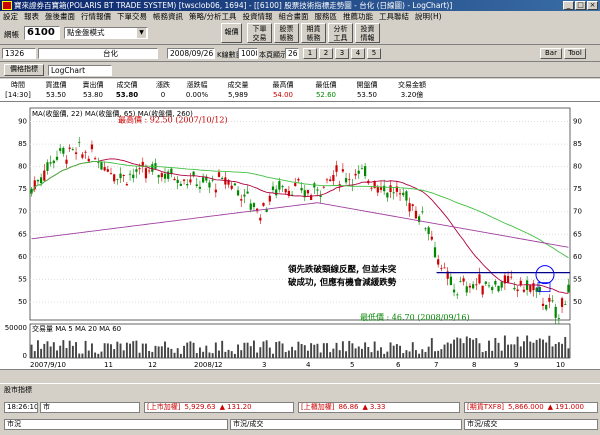 This screenshot has height=435, width=600. What do you see at coordinates (213, 16) in the screenshot?
I see `menu-item-6: 策略/分析工具` at bounding box center [213, 16].